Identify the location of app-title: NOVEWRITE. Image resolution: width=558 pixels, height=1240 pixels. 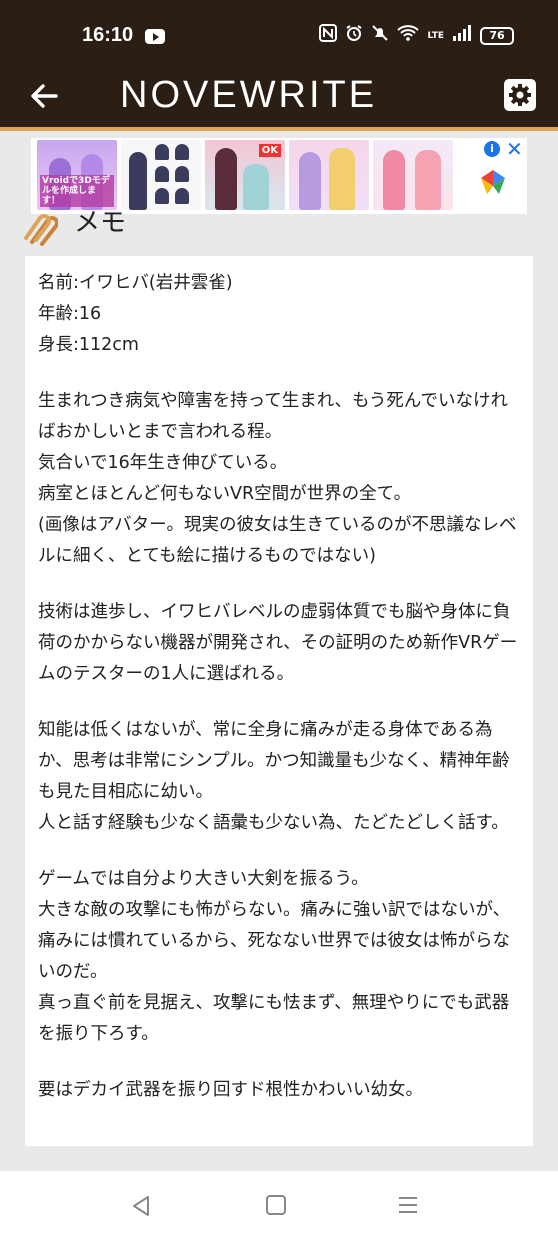
(249, 95).